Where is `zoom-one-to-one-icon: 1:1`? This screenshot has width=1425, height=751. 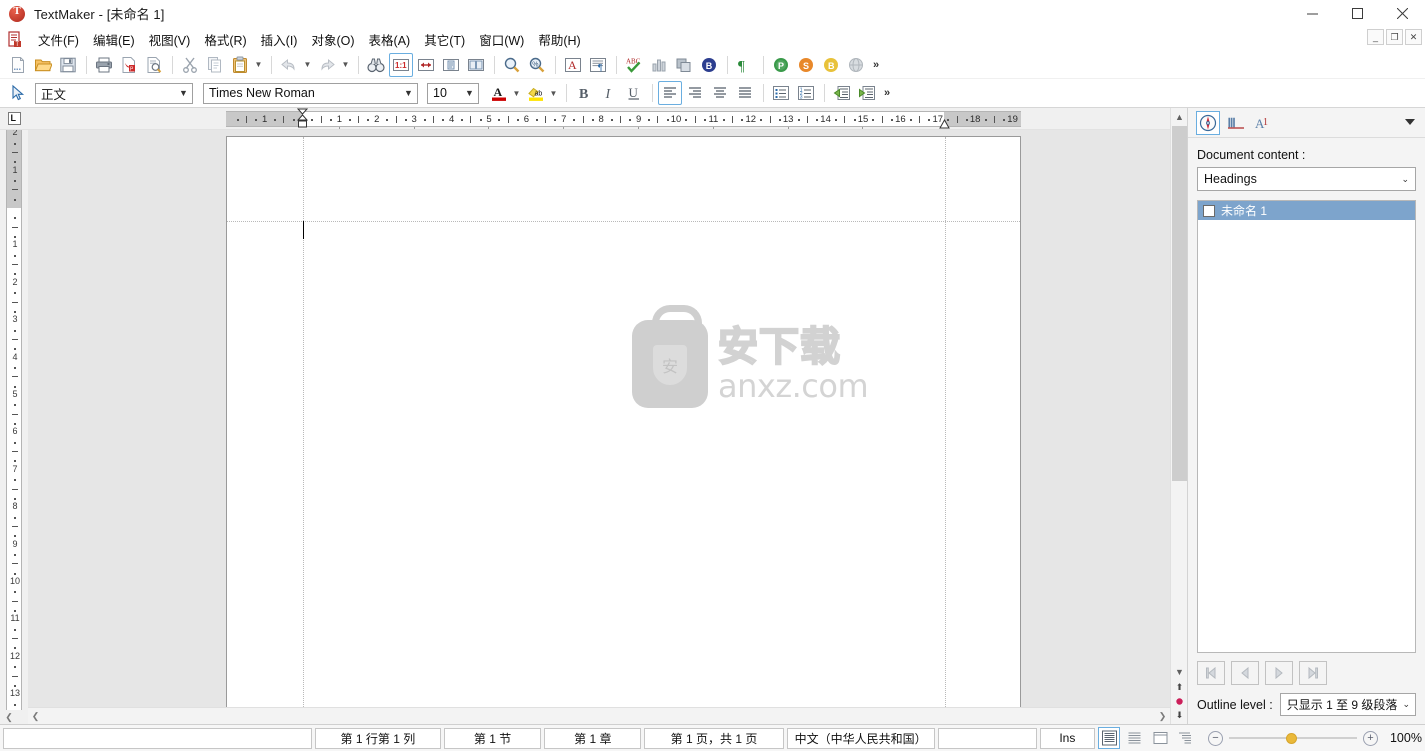 zoom-one-to-one-icon: 1:1 is located at coordinates (401, 64).